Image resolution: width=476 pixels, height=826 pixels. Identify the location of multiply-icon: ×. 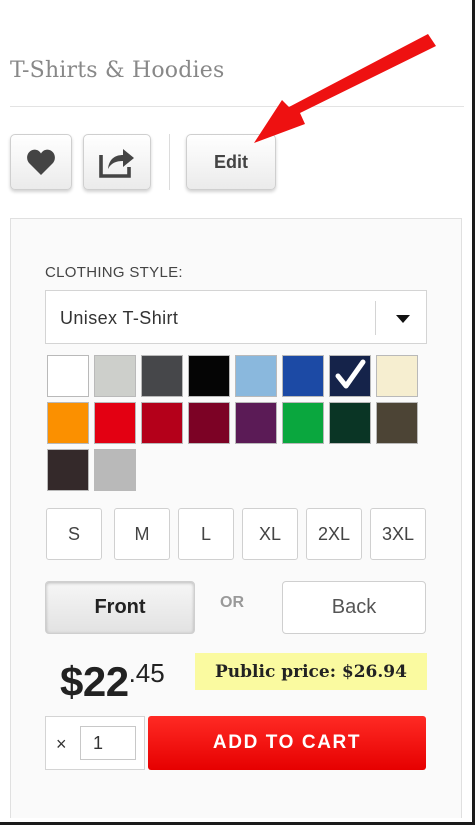
(61, 744).